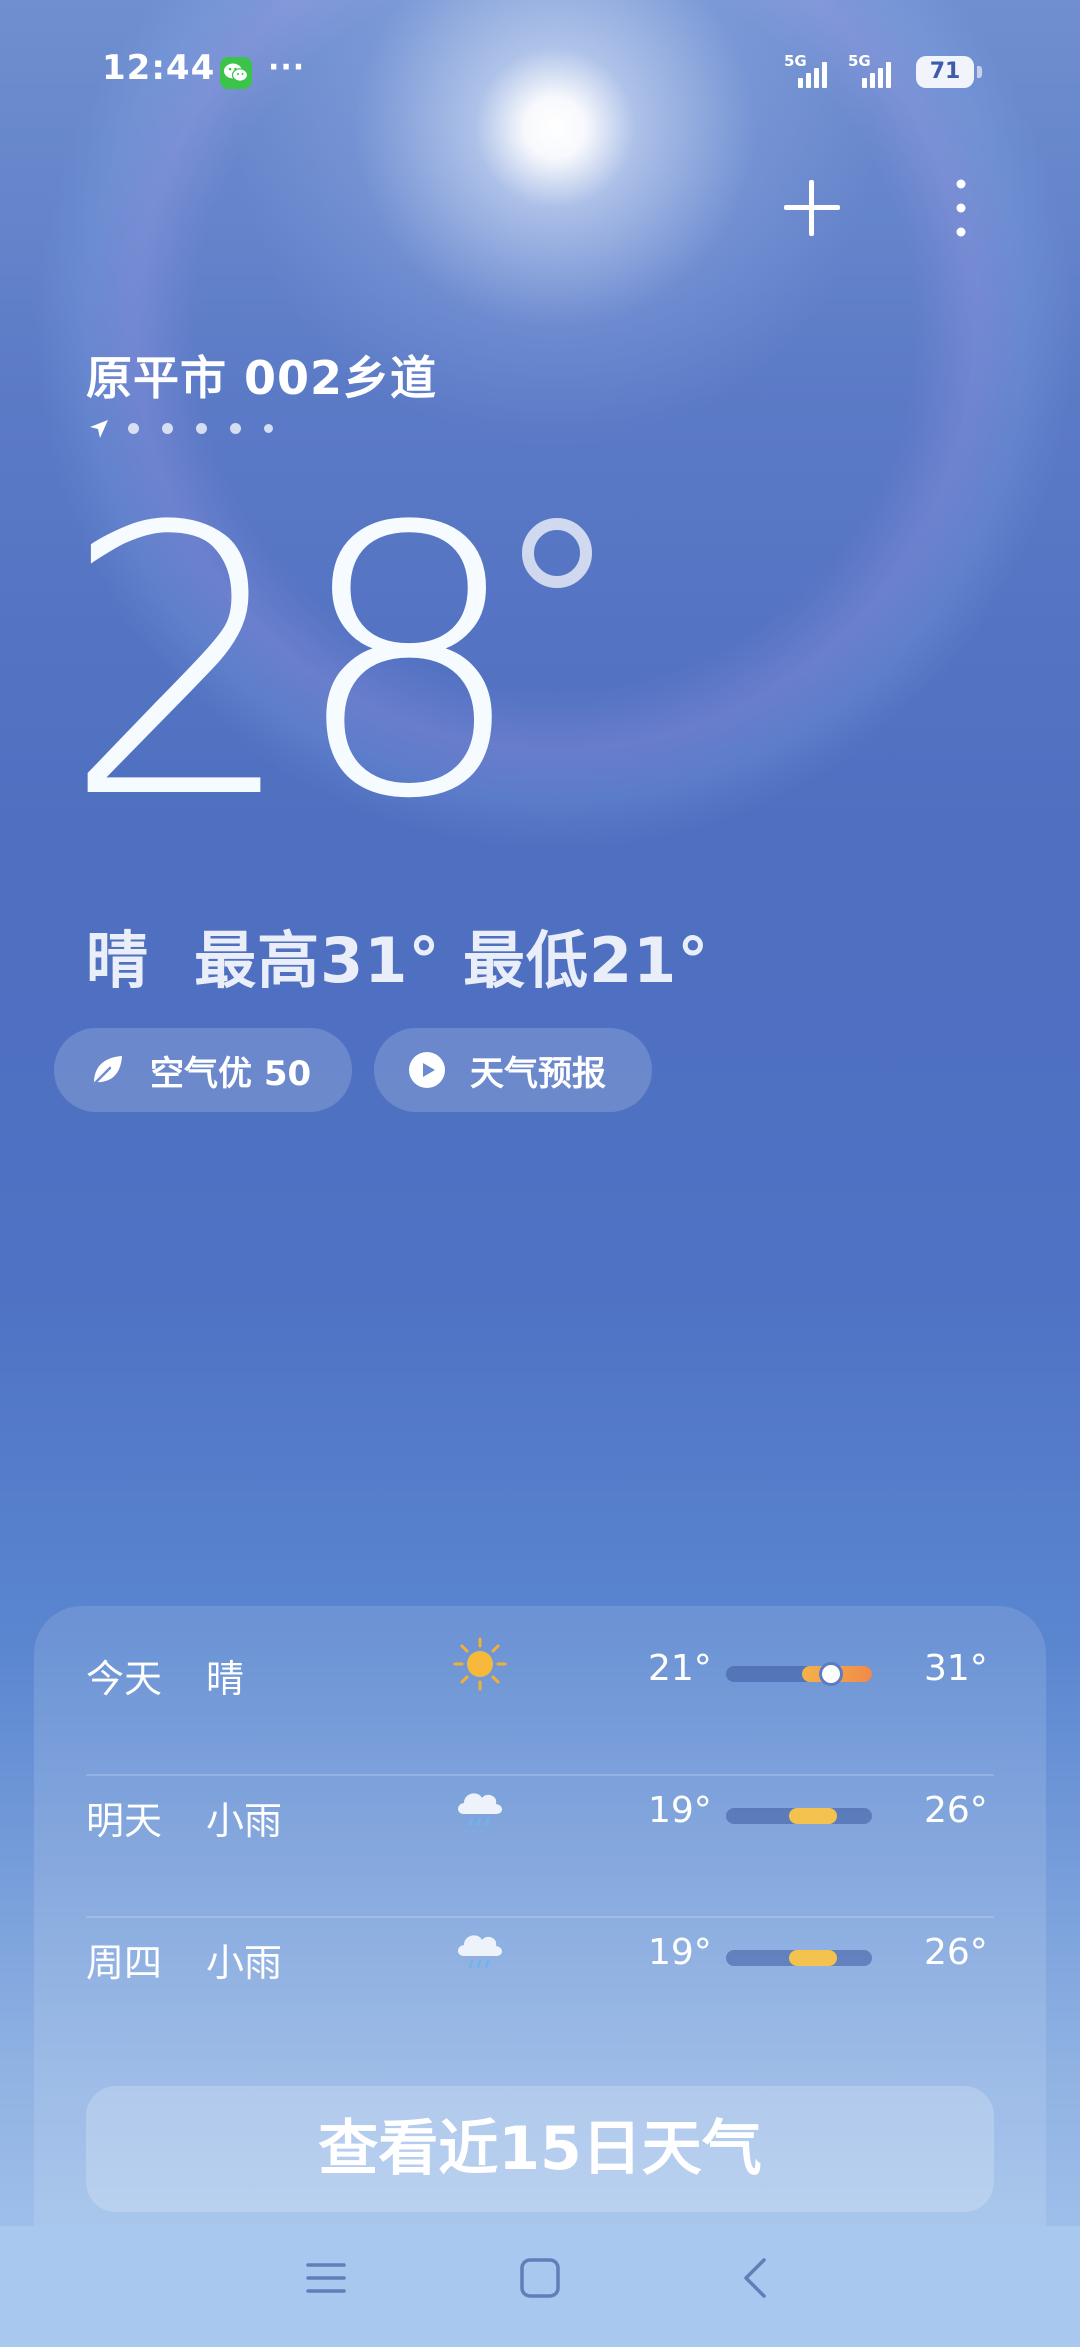  What do you see at coordinates (427, 1070) in the screenshot?
I see `play-icon` at bounding box center [427, 1070].